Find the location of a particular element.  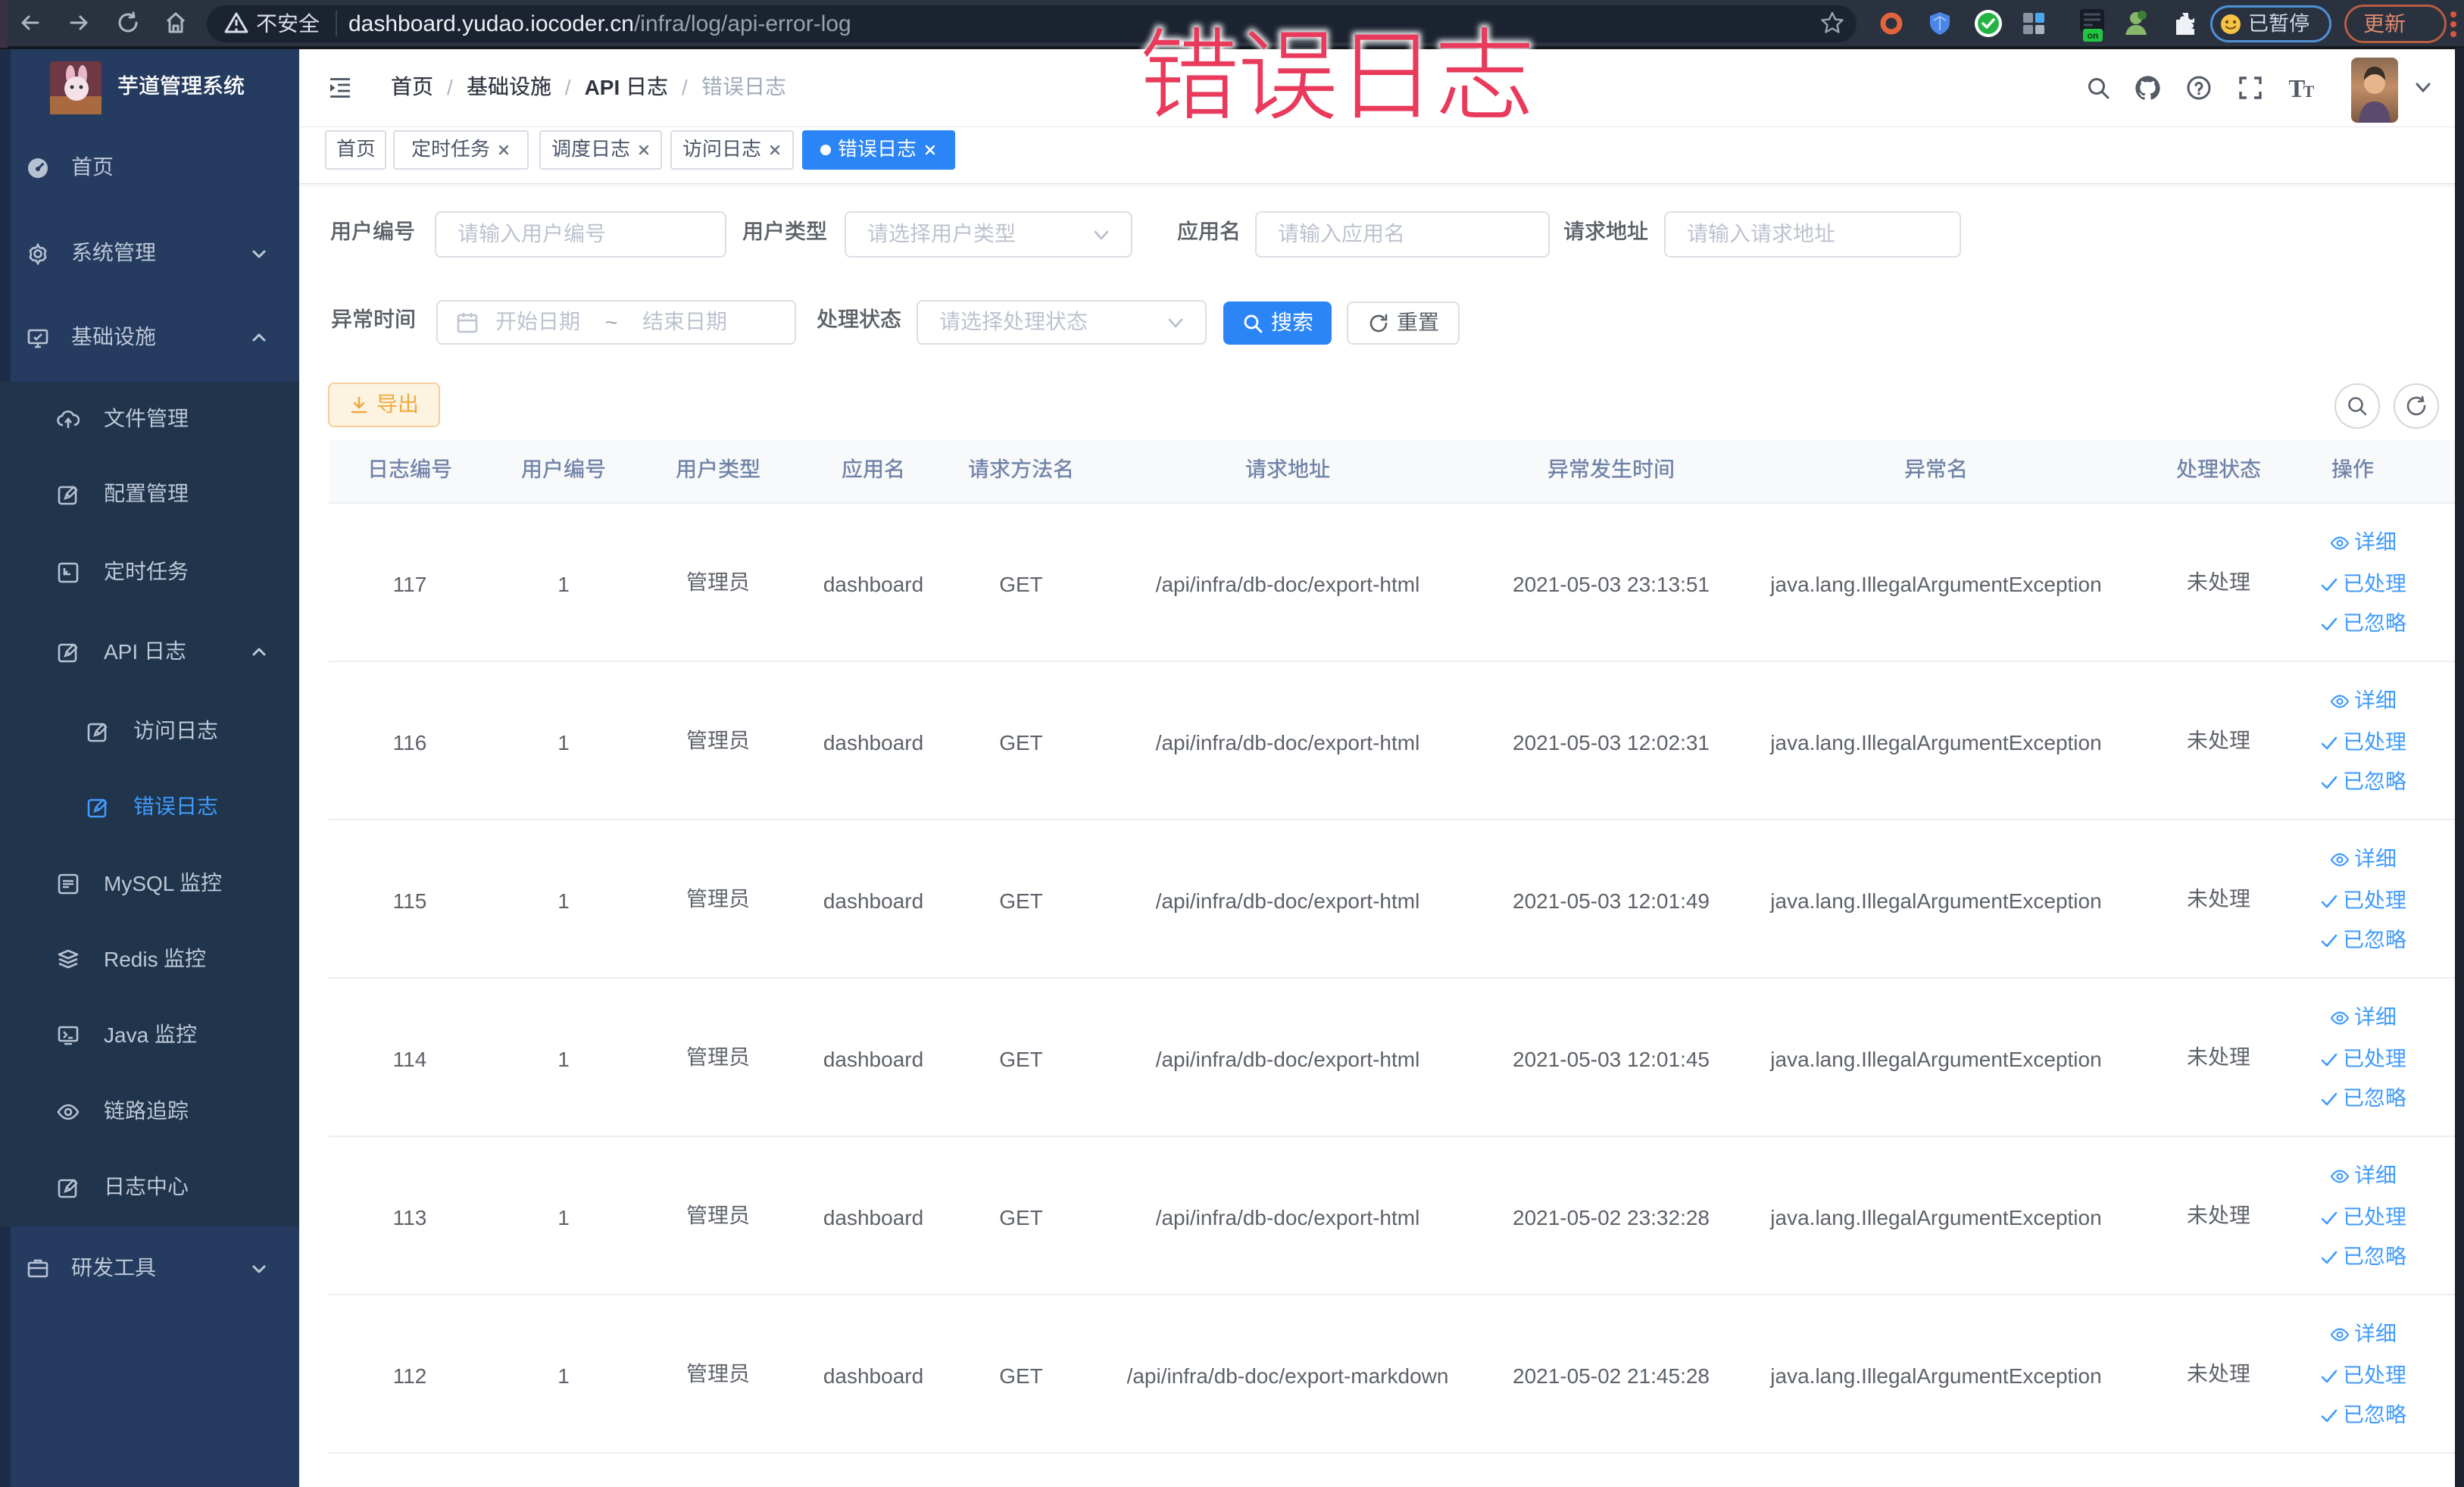

svg-text: on is located at coordinates (2093, 35).